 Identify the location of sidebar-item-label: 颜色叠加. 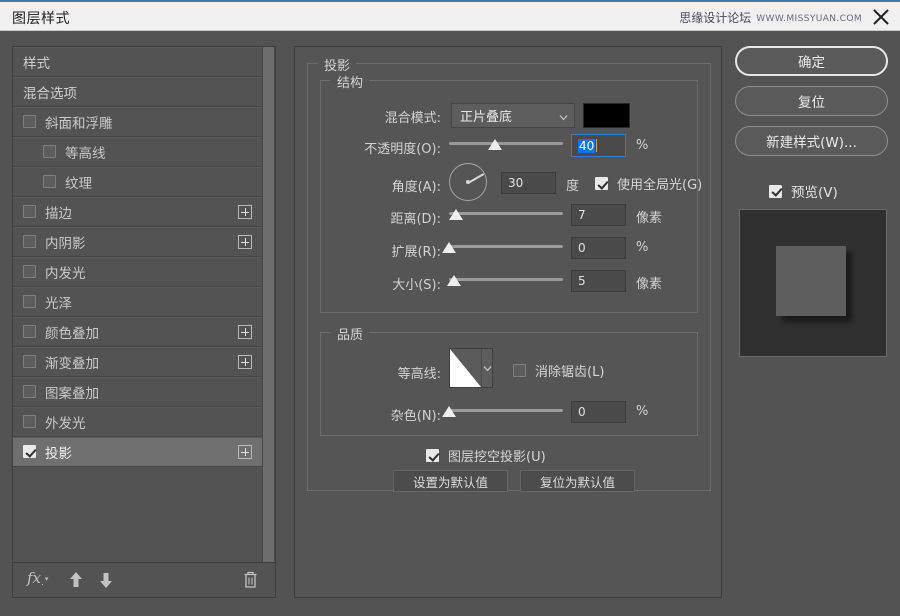
(72, 333).